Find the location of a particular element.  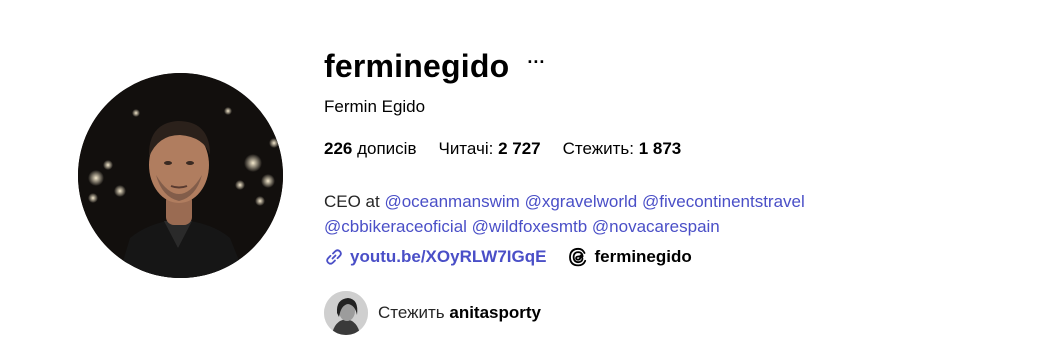

profile-stats: 226 дописів Читачі: 2 727 Стежить: 1 873 is located at coordinates (674, 149).